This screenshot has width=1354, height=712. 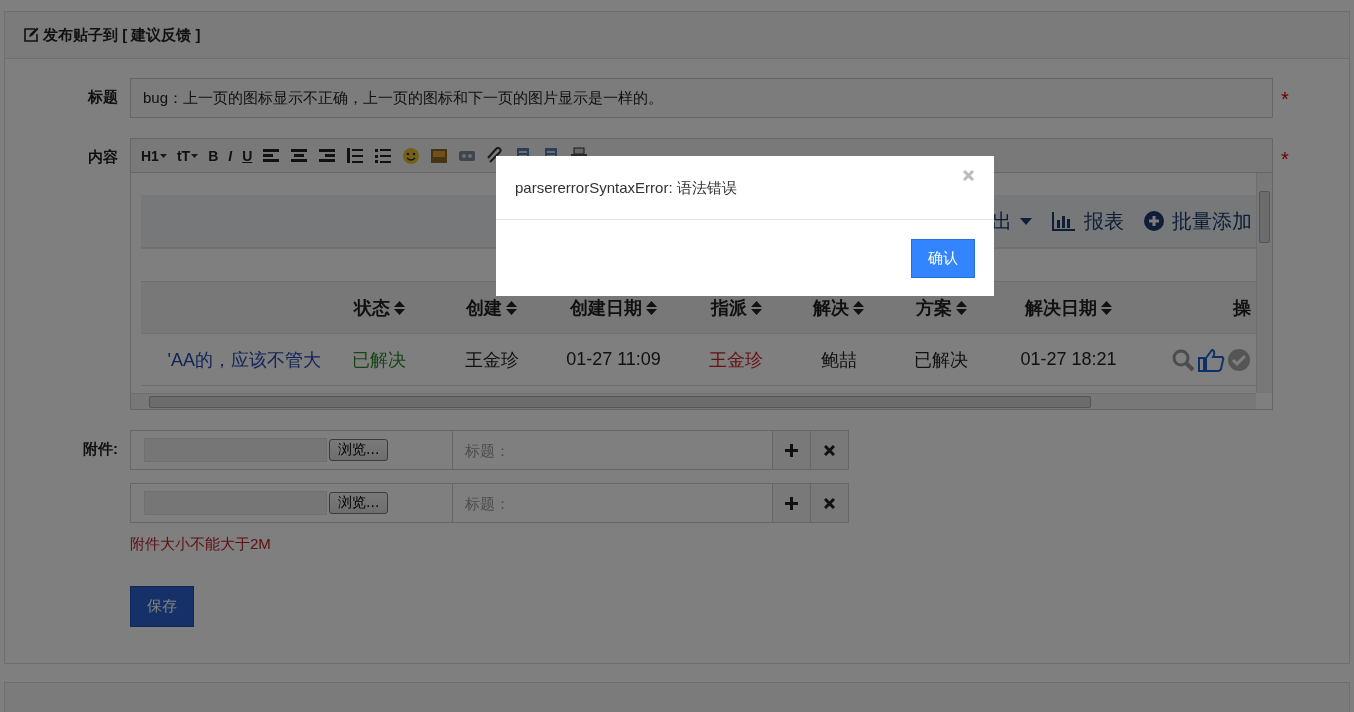 What do you see at coordinates (838, 307) in the screenshot?
I see `column-header: 解决` at bounding box center [838, 307].